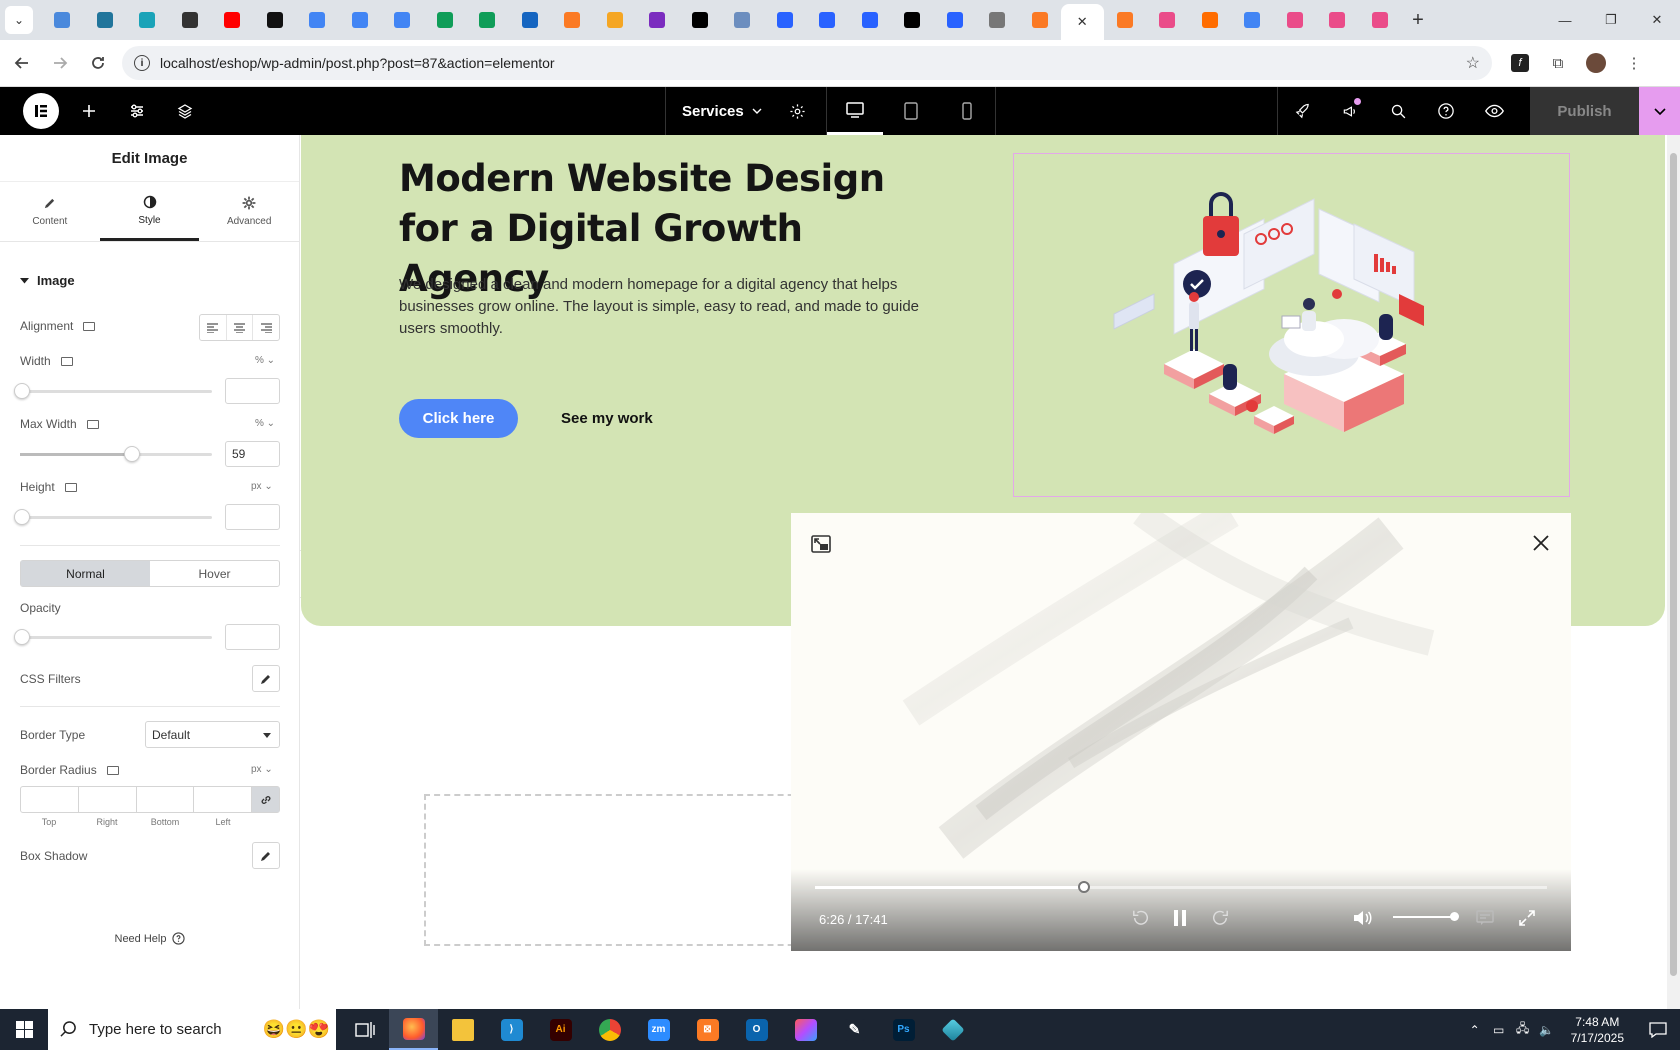 Image resolution: width=1680 pixels, height=1050 pixels. I want to click on browser-tab: ✕, so click(1082, 22).